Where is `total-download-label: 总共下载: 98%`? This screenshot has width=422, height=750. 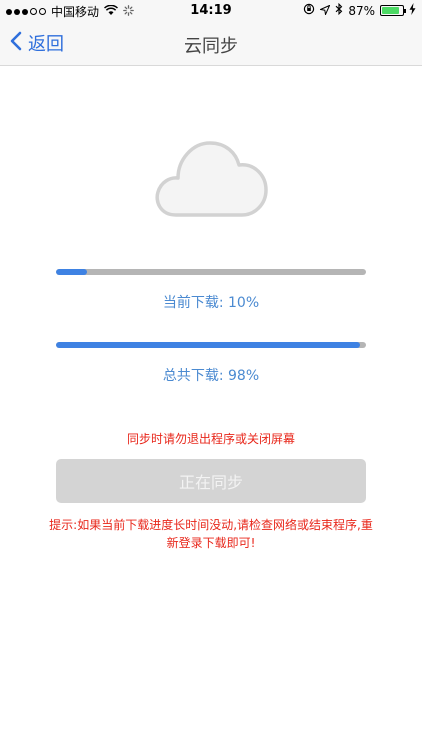 total-download-label: 总共下载: 98% is located at coordinates (211, 376).